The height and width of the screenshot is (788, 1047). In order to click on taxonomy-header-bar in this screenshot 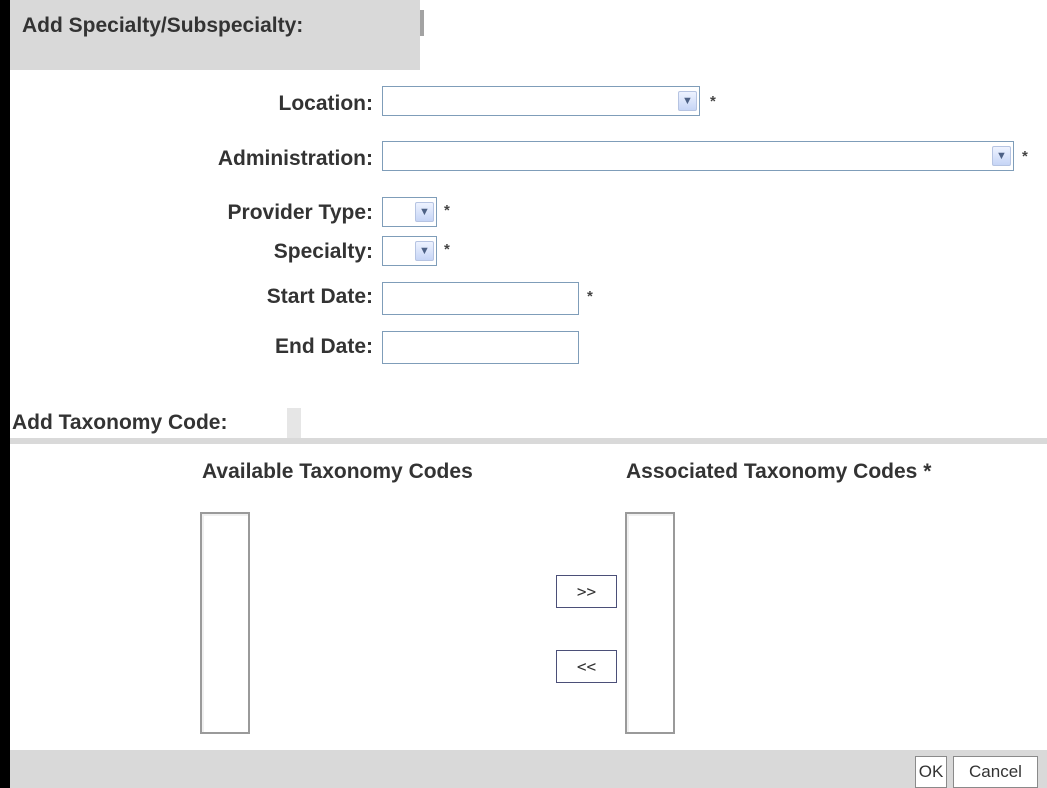, I will do `click(528, 441)`.